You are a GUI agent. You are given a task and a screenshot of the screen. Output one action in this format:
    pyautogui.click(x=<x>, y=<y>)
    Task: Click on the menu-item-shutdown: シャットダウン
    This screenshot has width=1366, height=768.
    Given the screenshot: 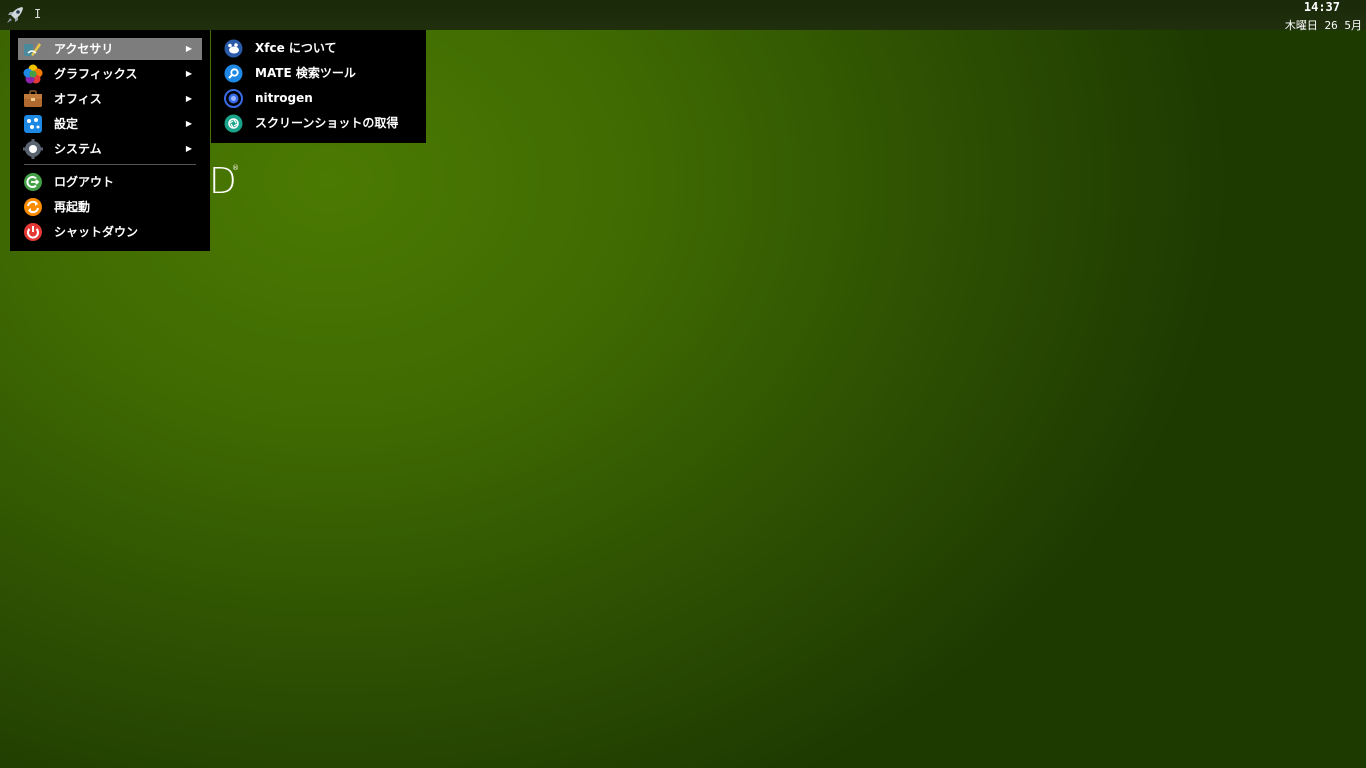 What is the action you would take?
    pyautogui.click(x=110, y=232)
    